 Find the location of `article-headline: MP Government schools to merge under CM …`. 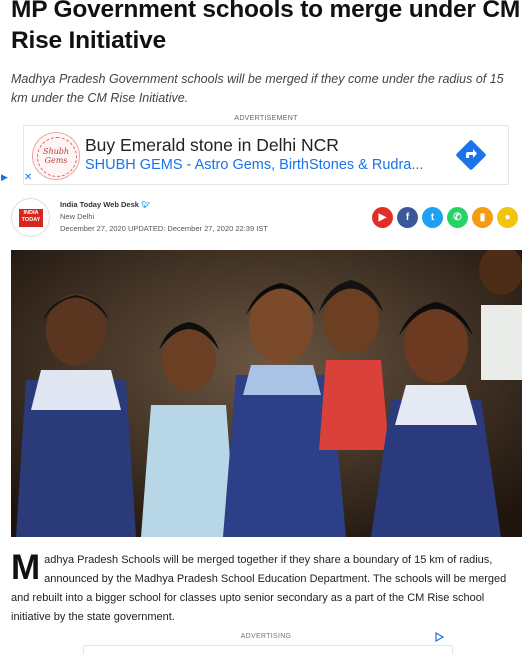

article-headline: MP Government schools to merge under CM … is located at coordinates (266, 27).